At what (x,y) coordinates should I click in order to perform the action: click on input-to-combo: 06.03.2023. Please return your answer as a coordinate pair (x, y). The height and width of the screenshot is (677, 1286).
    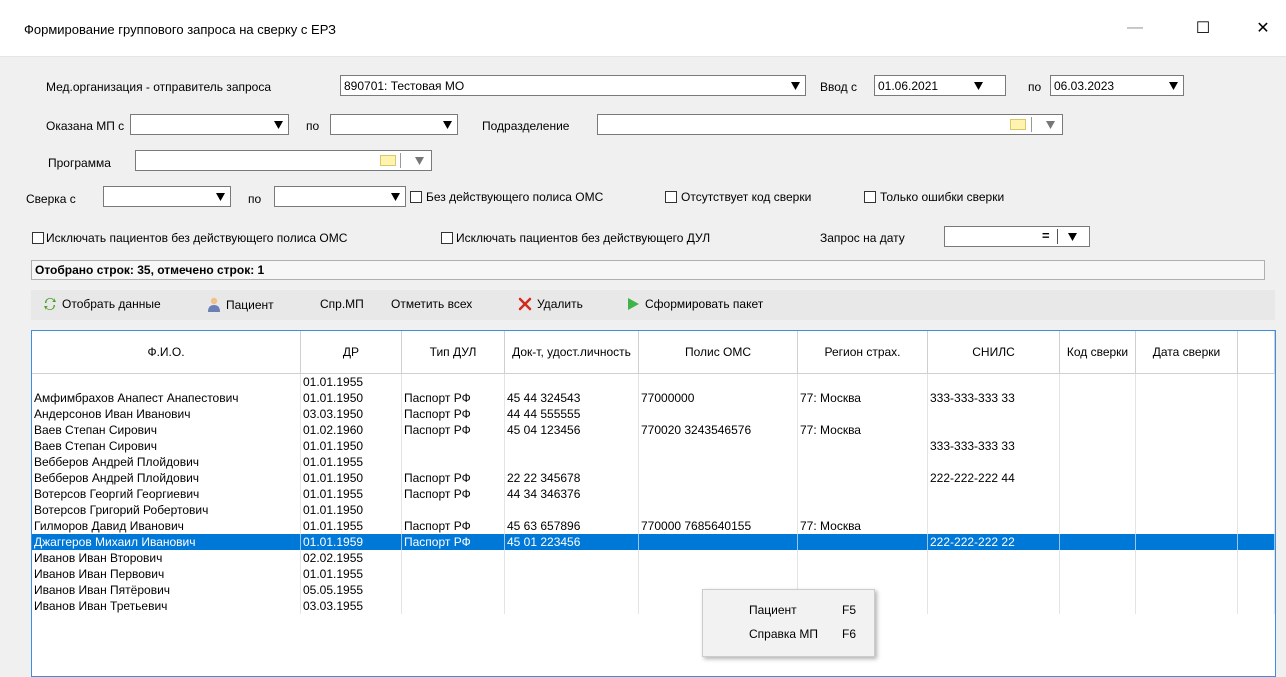
    Looking at the image, I should click on (1117, 85).